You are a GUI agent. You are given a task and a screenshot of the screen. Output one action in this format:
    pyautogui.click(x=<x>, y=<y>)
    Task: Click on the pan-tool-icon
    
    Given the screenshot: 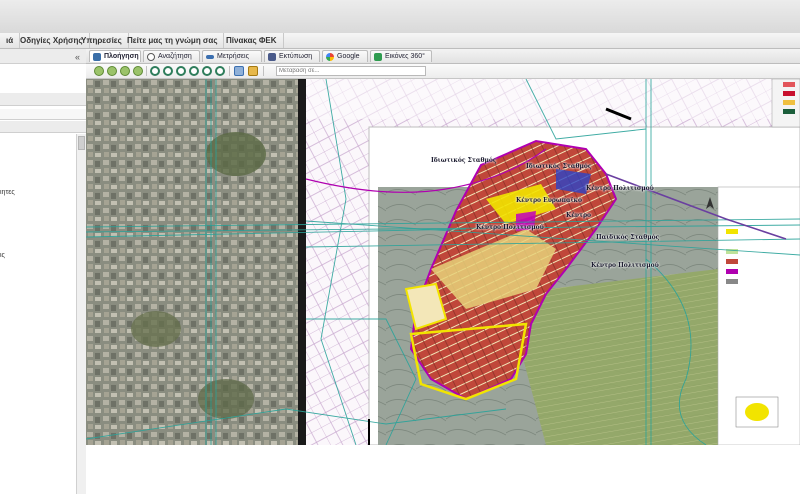 What is the action you would take?
    pyautogui.click(x=239, y=71)
    